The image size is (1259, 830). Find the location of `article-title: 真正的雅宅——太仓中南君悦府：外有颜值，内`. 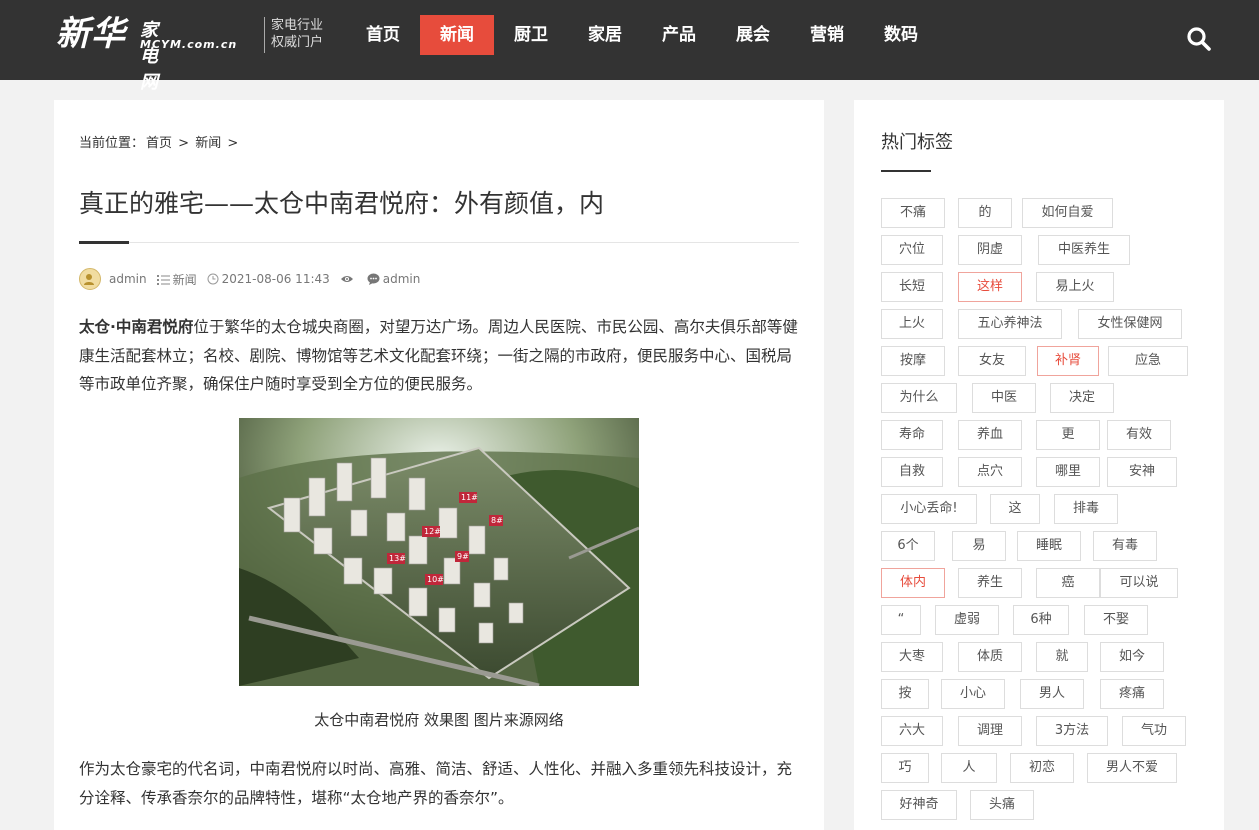

article-title: 真正的雅宅——太仓中南君悦府：外有颜值，内 is located at coordinates (342, 203).